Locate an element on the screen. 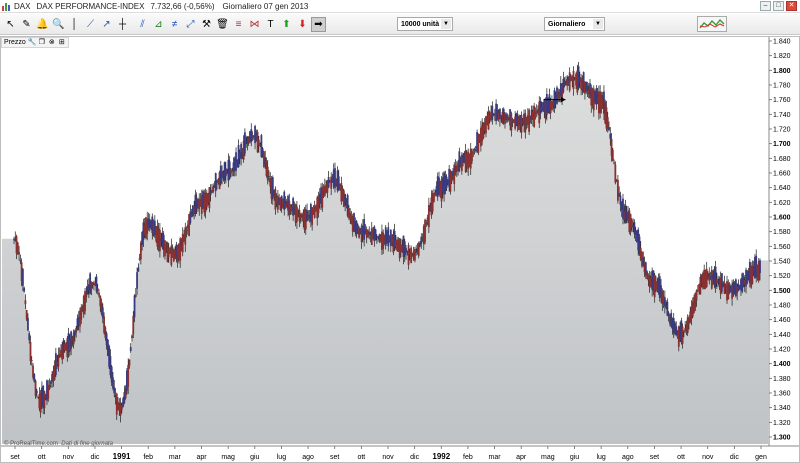  price-axis-label: 1.380 is located at coordinates (782, 379).